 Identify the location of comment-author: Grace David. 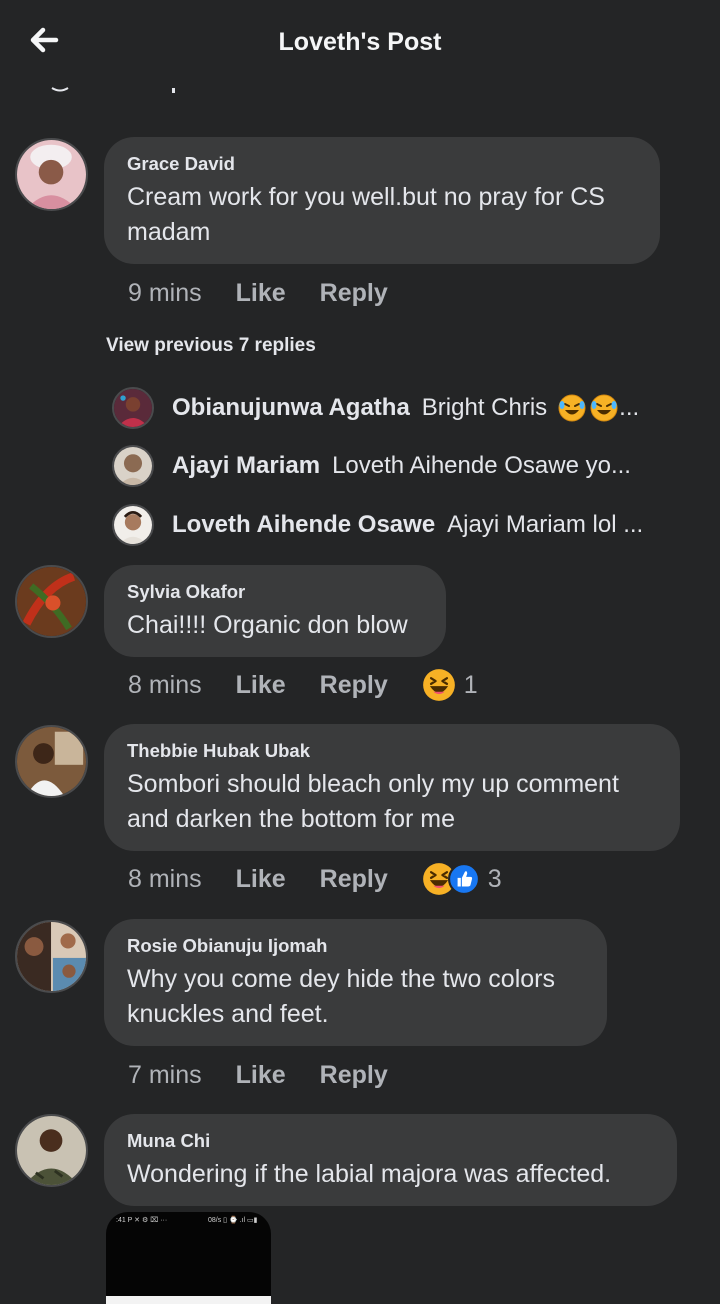
(382, 164).